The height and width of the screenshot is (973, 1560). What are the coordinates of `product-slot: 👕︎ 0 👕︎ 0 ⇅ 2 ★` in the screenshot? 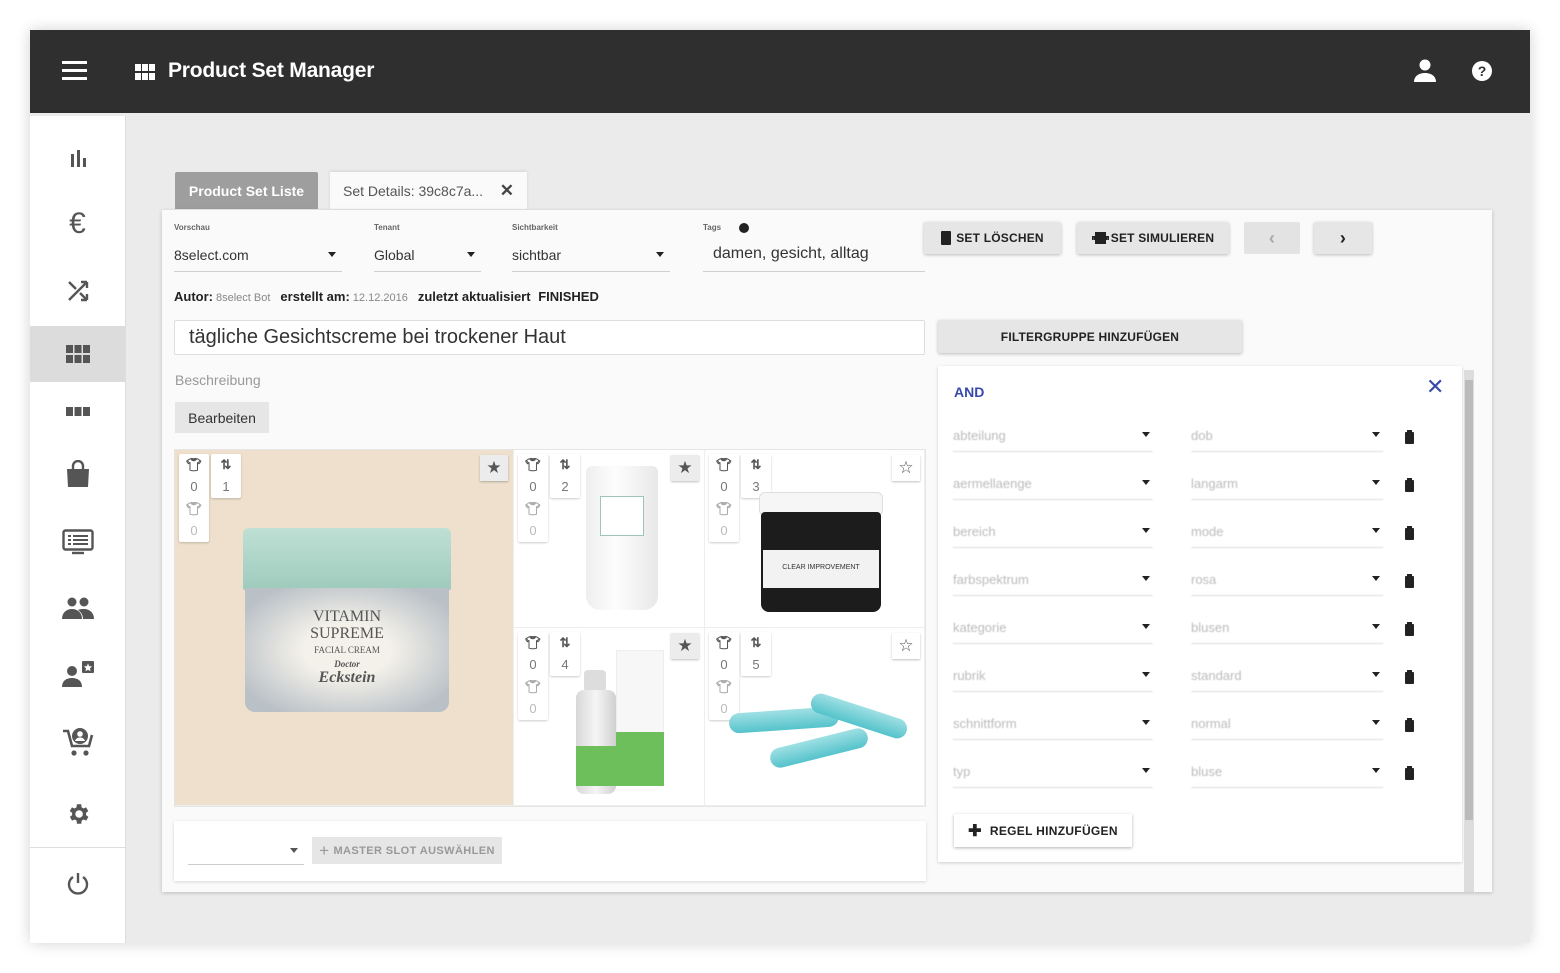 It's located at (609, 539).